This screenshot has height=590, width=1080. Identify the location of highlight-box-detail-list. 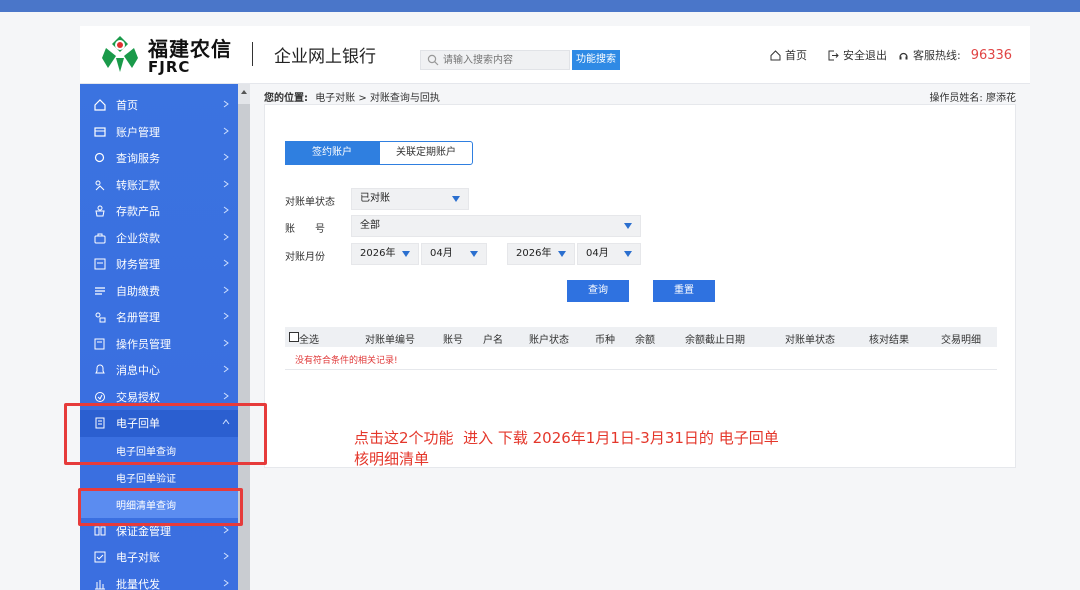
(160, 507).